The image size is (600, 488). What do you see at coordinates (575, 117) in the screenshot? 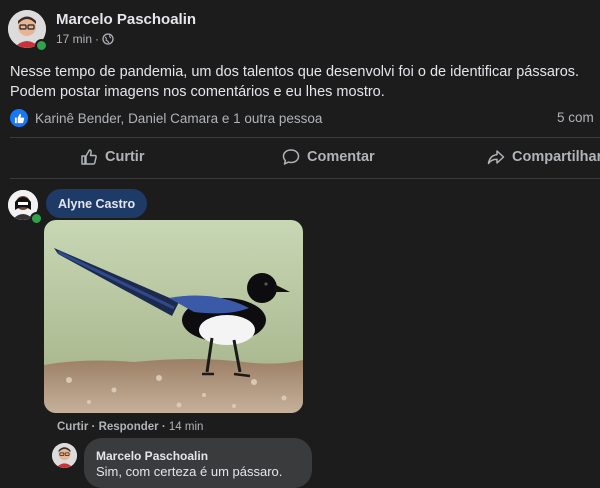
I see `comment-count: 5 com` at bounding box center [575, 117].